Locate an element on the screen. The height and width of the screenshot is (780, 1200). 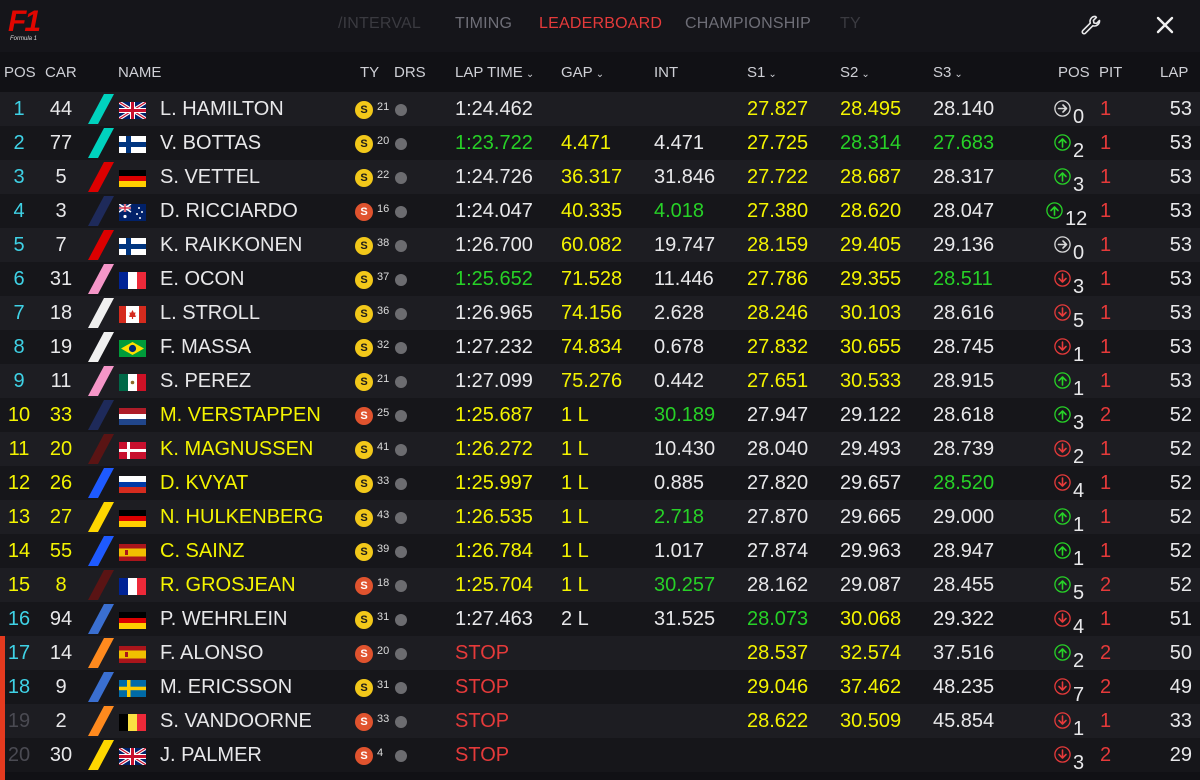
position: 5 is located at coordinates (19, 245).